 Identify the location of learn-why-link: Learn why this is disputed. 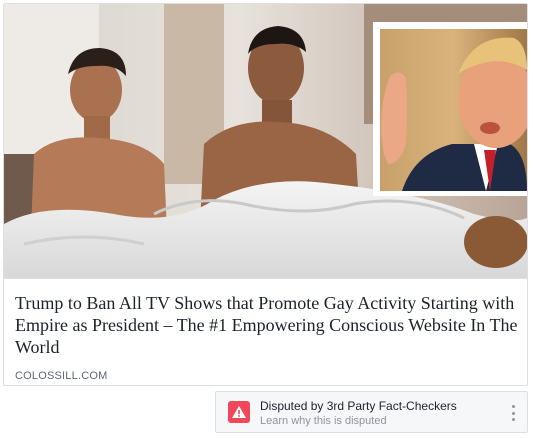
(323, 421).